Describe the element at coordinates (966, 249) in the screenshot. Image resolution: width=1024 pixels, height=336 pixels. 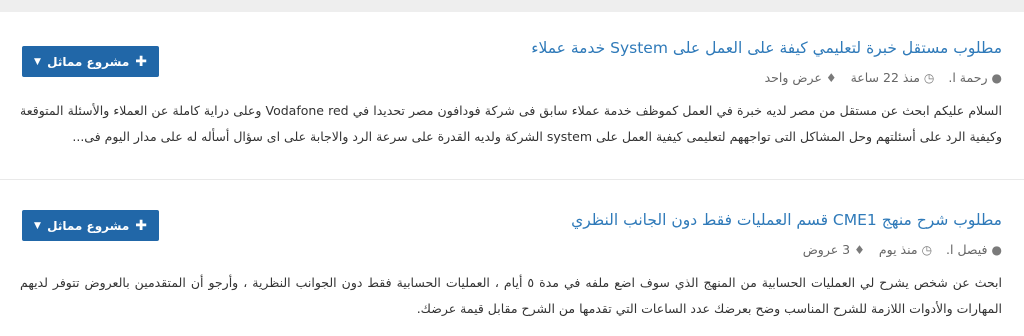
I see `author-name: فيصل ا.` at that location.